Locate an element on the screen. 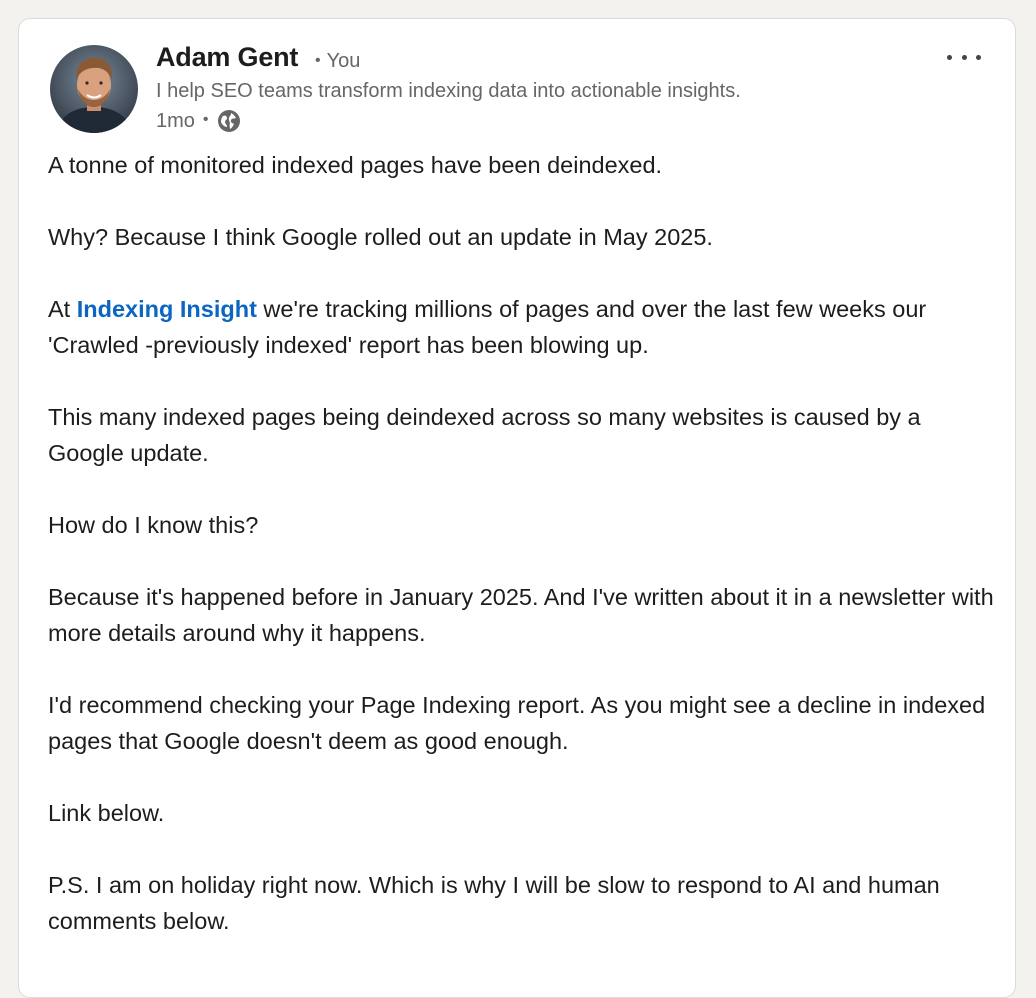 The image size is (1036, 998). author-avatar is located at coordinates (94, 89).